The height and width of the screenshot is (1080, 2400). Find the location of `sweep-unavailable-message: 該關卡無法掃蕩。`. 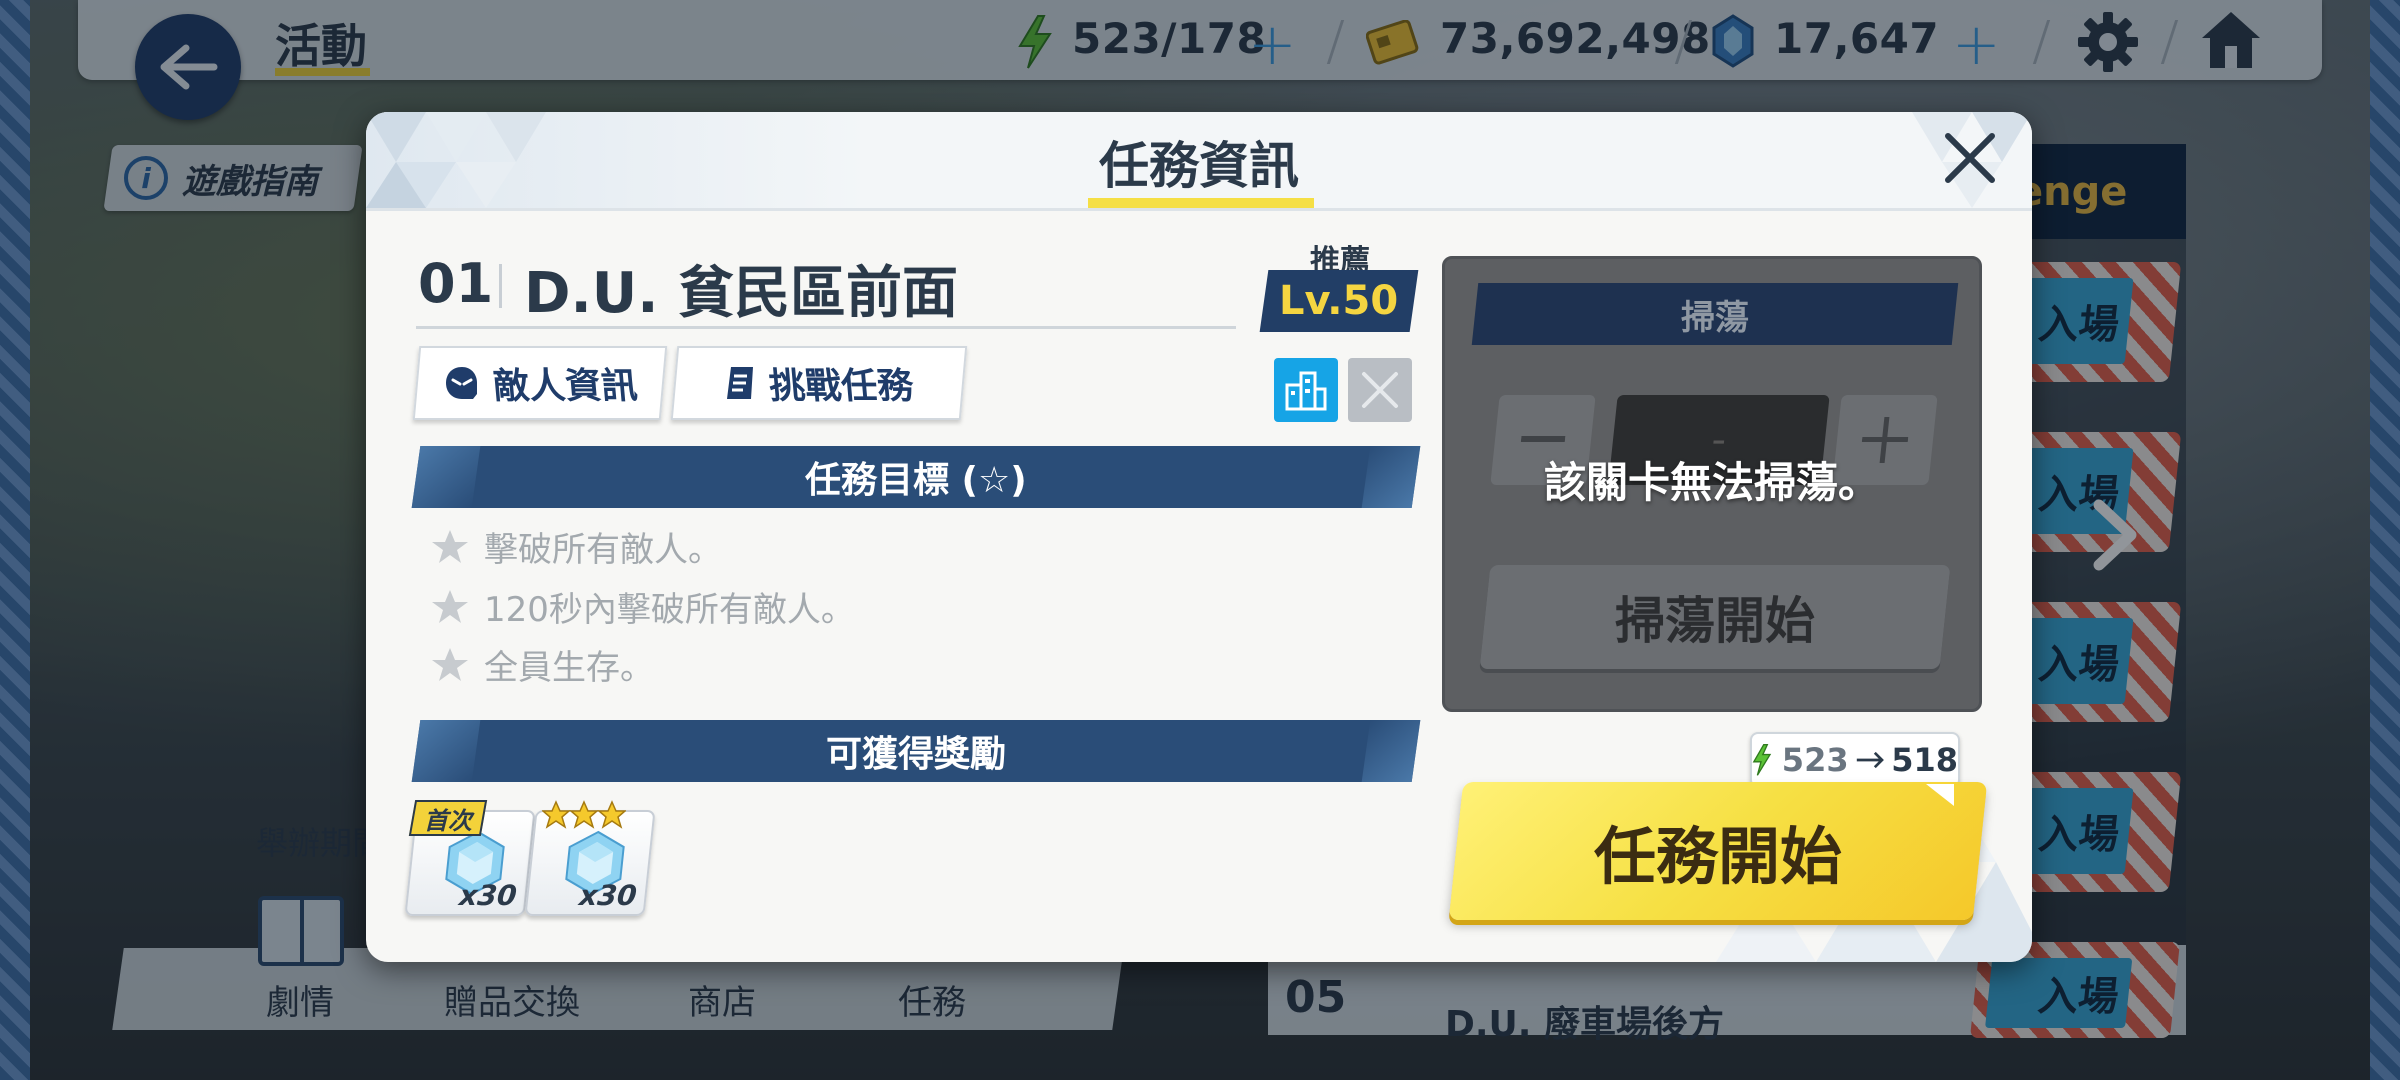

sweep-unavailable-message: 該關卡無法掃蕩。 is located at coordinates (1711, 482).